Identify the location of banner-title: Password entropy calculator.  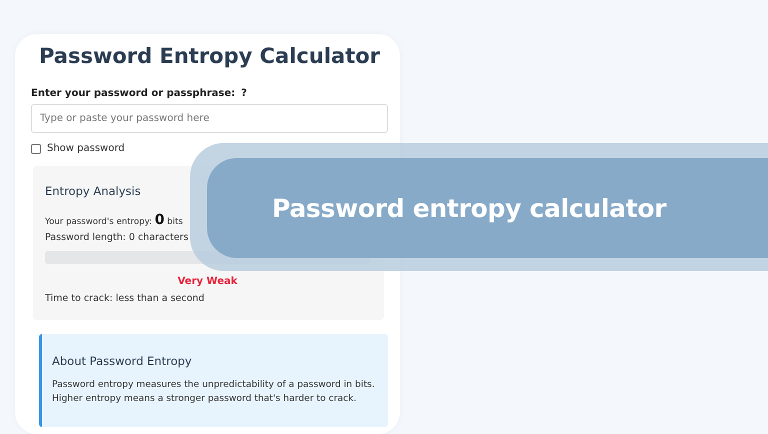
(469, 208).